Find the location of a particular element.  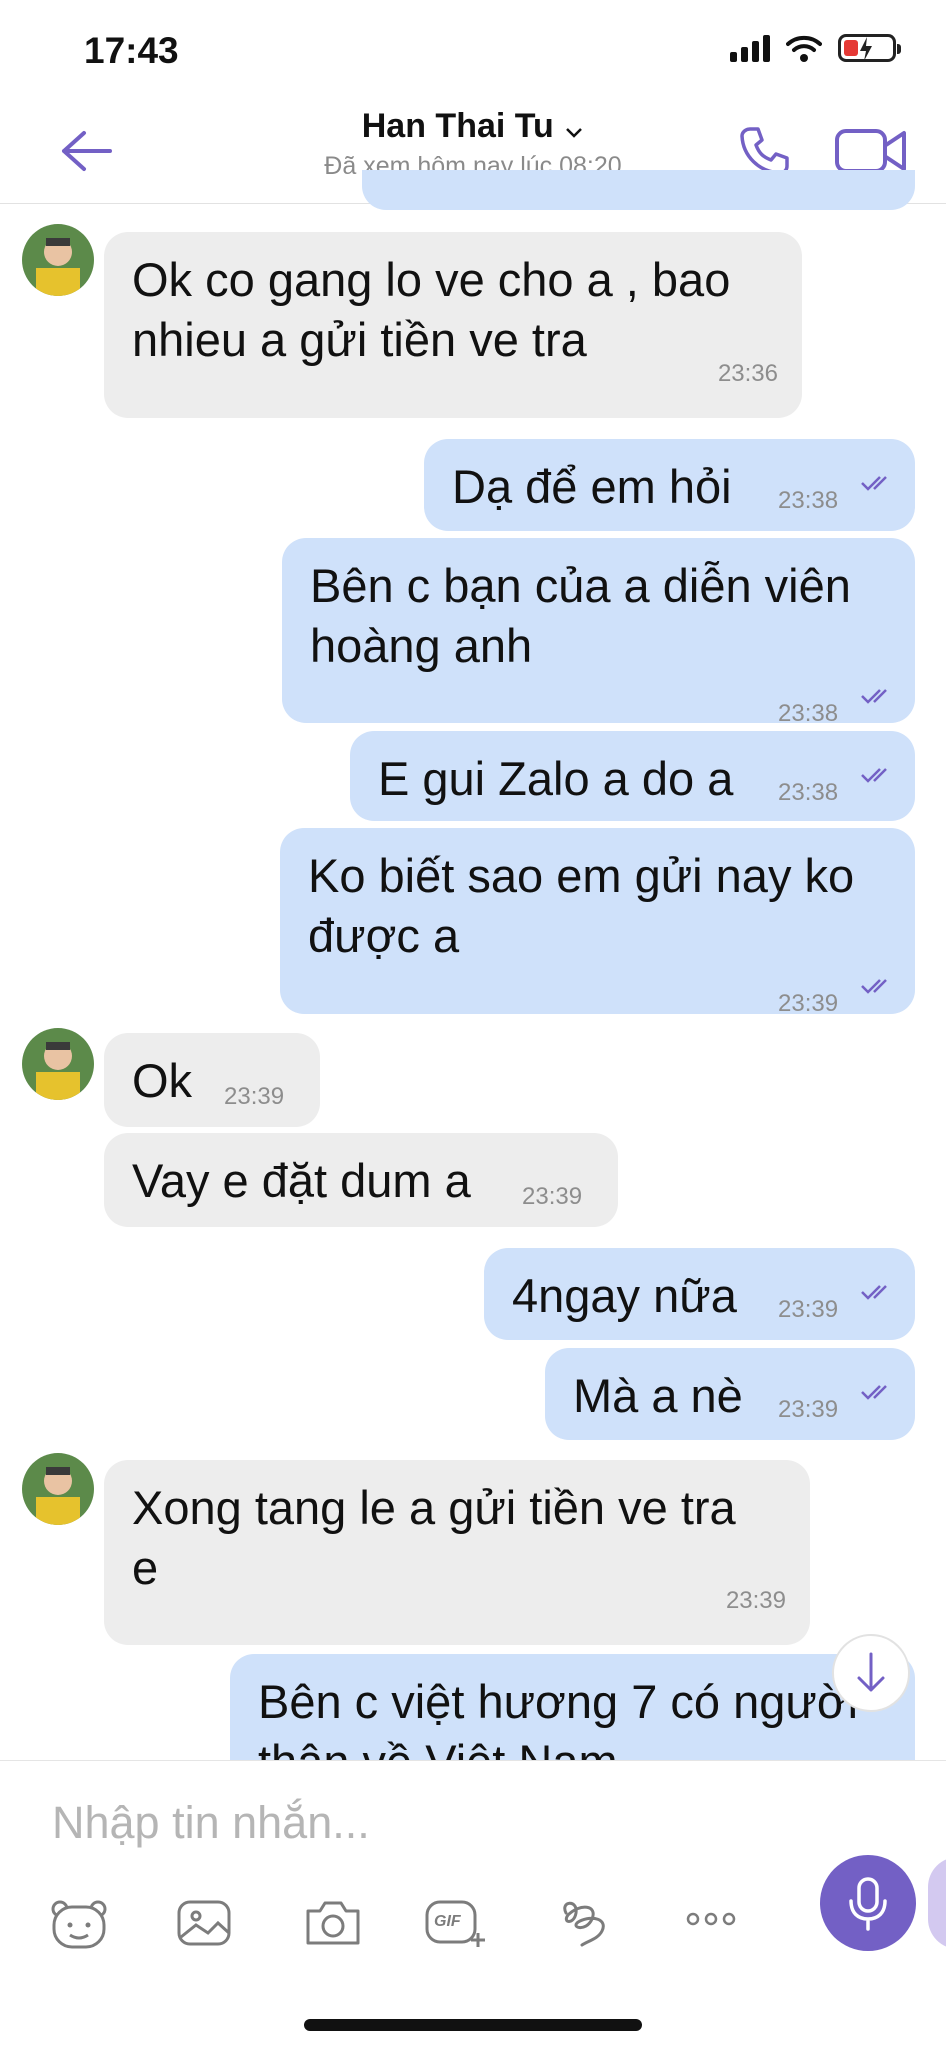

wifi-icon is located at coordinates (804, 48).